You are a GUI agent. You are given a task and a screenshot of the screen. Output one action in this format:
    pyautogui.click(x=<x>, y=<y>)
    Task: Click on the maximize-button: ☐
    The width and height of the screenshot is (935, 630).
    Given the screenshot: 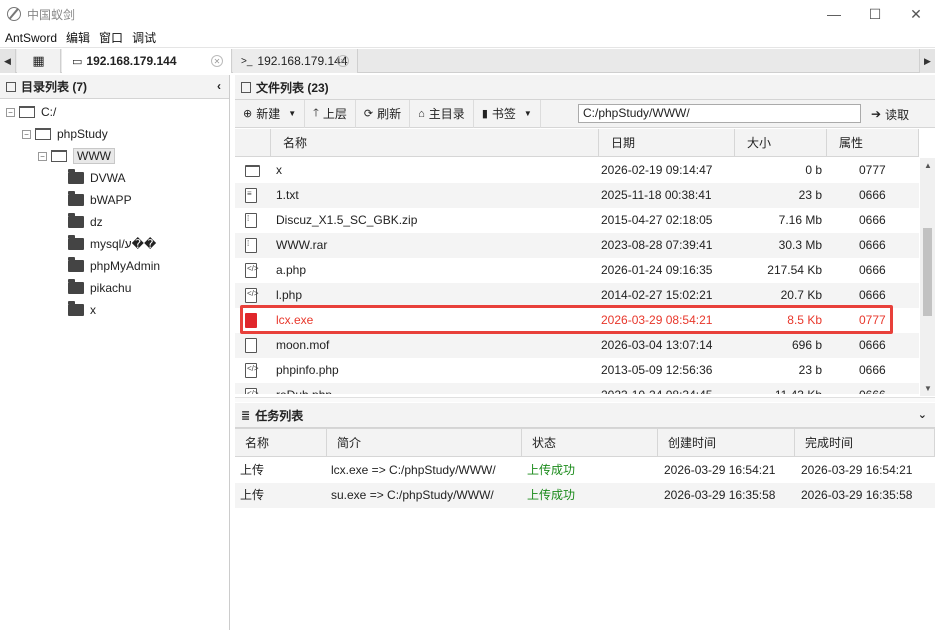 What is the action you would take?
    pyautogui.click(x=875, y=14)
    